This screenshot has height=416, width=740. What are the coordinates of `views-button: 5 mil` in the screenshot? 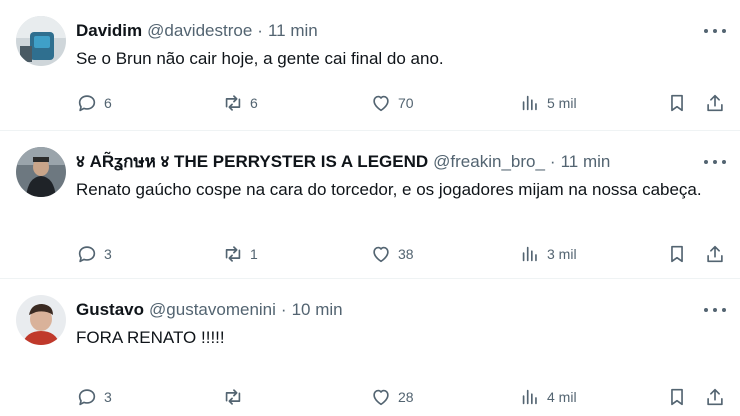 It's located at (548, 103).